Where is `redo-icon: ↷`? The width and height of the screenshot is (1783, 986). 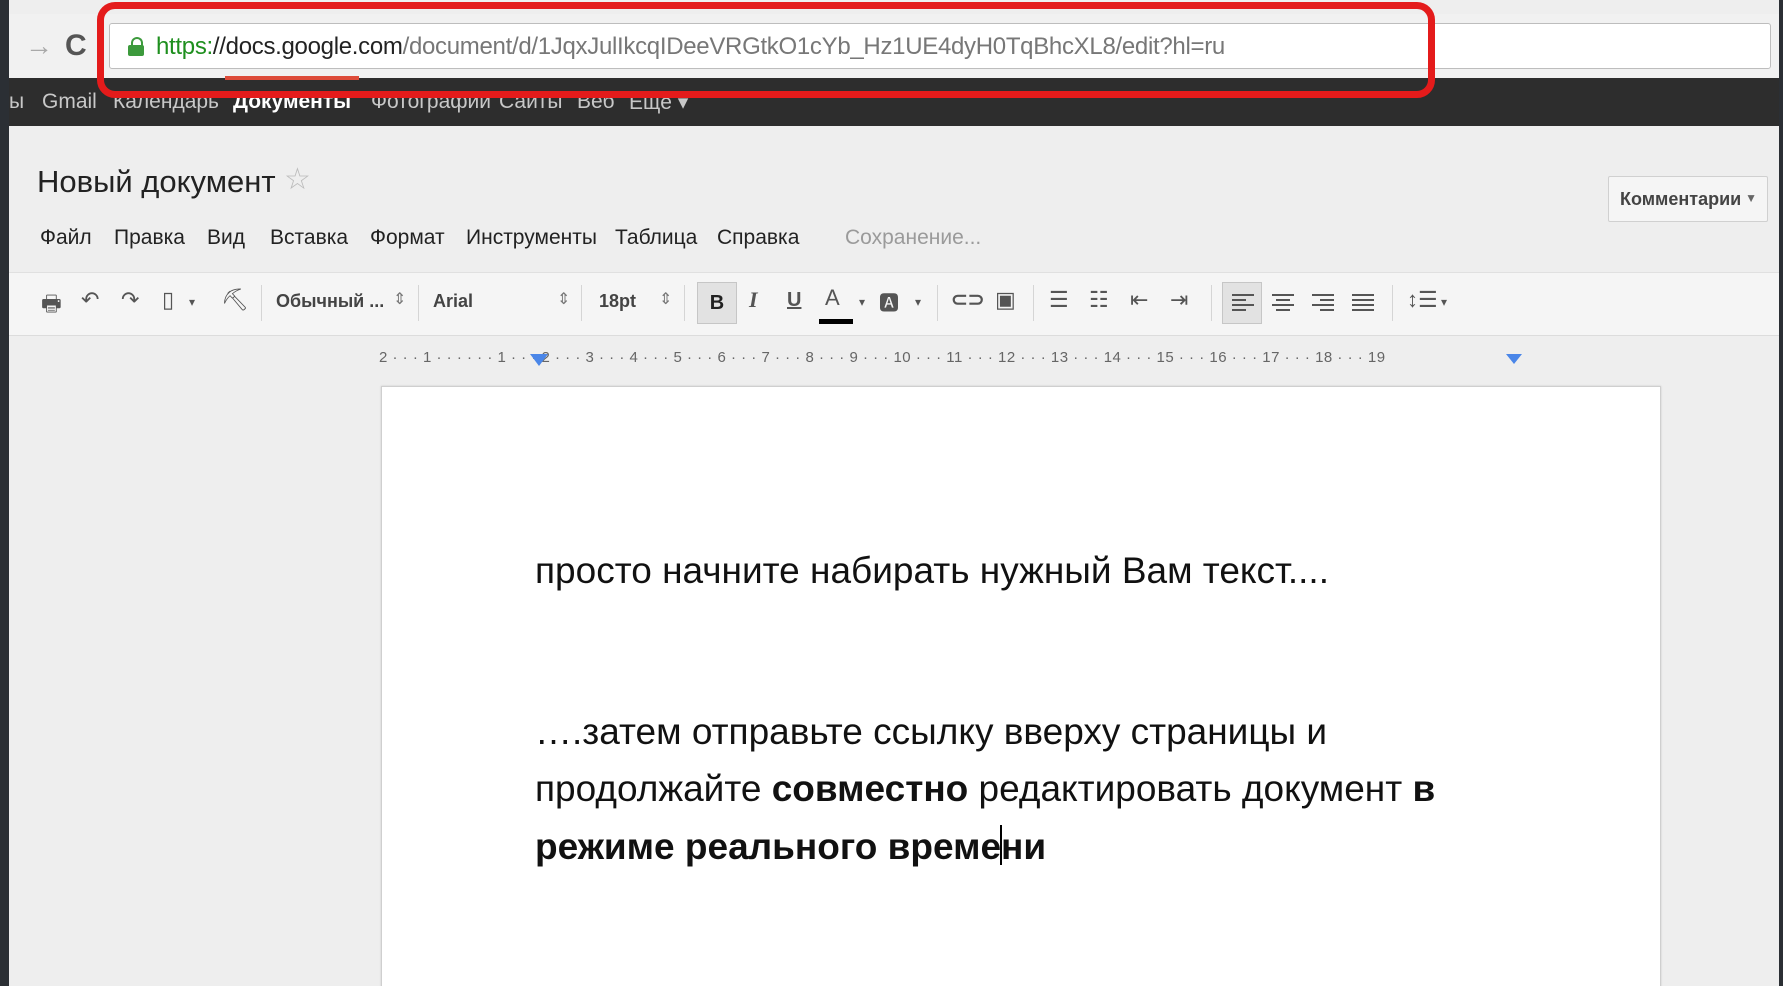
redo-icon: ↷ is located at coordinates (130, 300).